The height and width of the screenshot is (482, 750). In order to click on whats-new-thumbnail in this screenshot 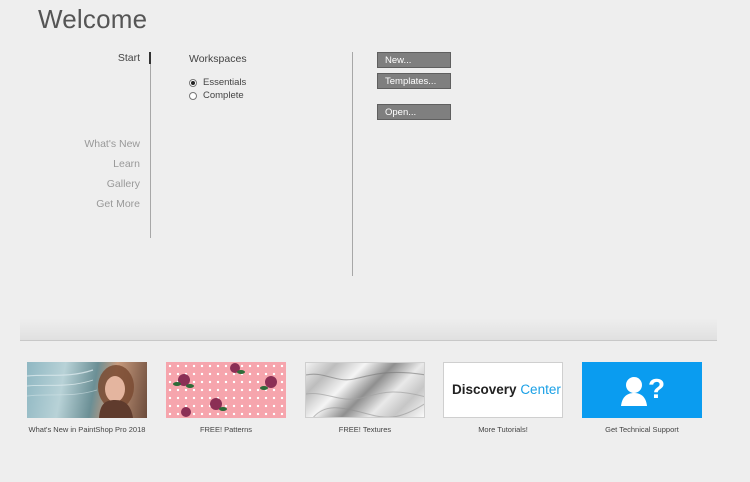, I will do `click(87, 390)`.